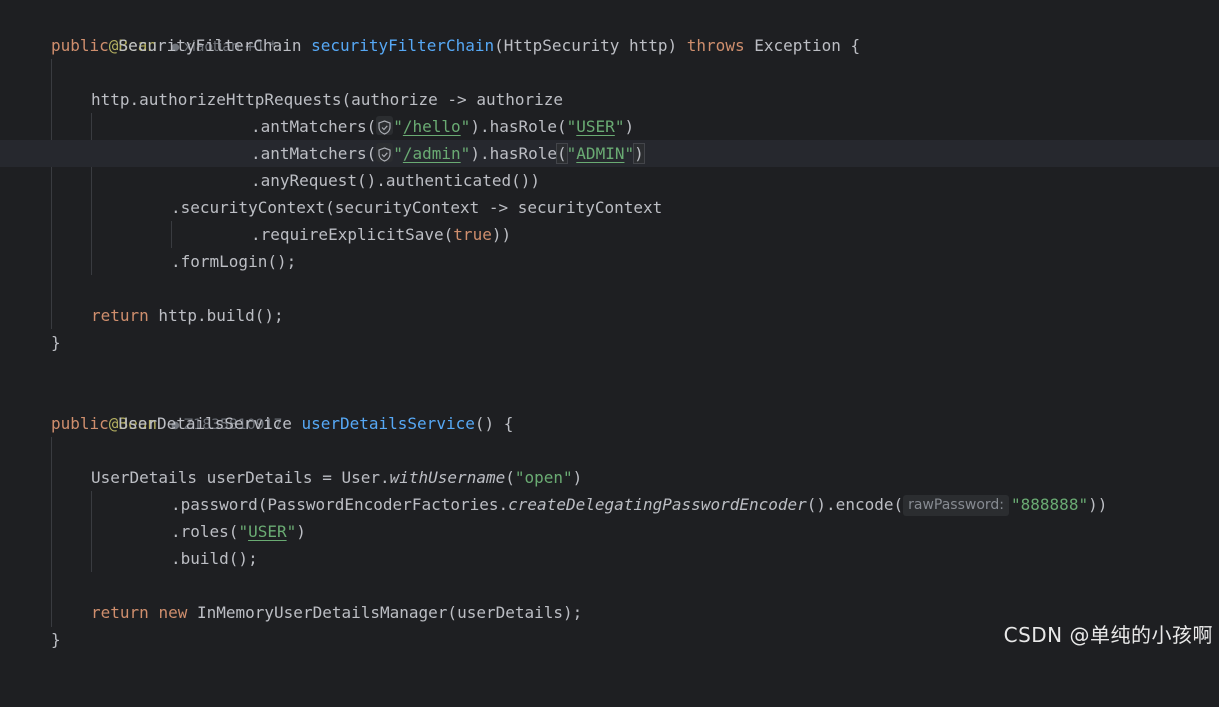 The width and height of the screenshot is (1219, 707). Describe the element at coordinates (518, 126) in the screenshot. I see `code-text: ).hasRole(` at that location.